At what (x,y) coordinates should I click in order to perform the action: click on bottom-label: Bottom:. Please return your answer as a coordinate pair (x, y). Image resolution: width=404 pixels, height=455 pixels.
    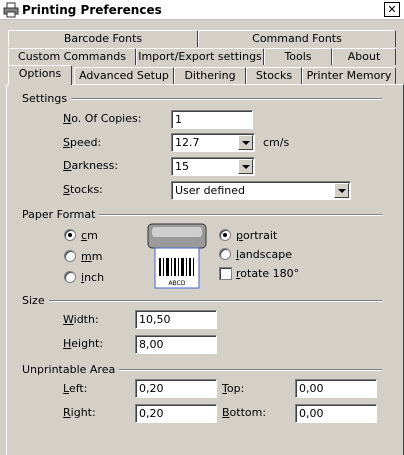
    Looking at the image, I should click on (244, 412).